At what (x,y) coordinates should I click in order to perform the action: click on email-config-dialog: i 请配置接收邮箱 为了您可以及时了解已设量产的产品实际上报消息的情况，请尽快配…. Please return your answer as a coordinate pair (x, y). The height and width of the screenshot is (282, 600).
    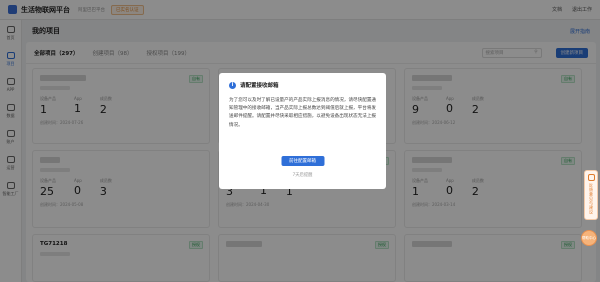
    Looking at the image, I should click on (302, 131).